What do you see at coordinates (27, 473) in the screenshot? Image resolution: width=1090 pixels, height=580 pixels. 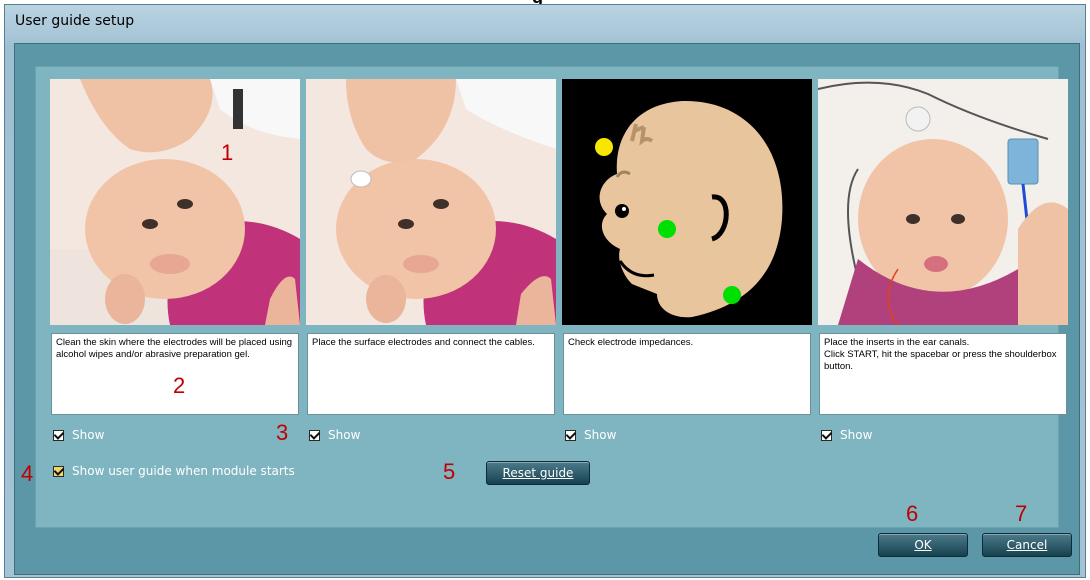 I see `annotation-marker-4: 4` at bounding box center [27, 473].